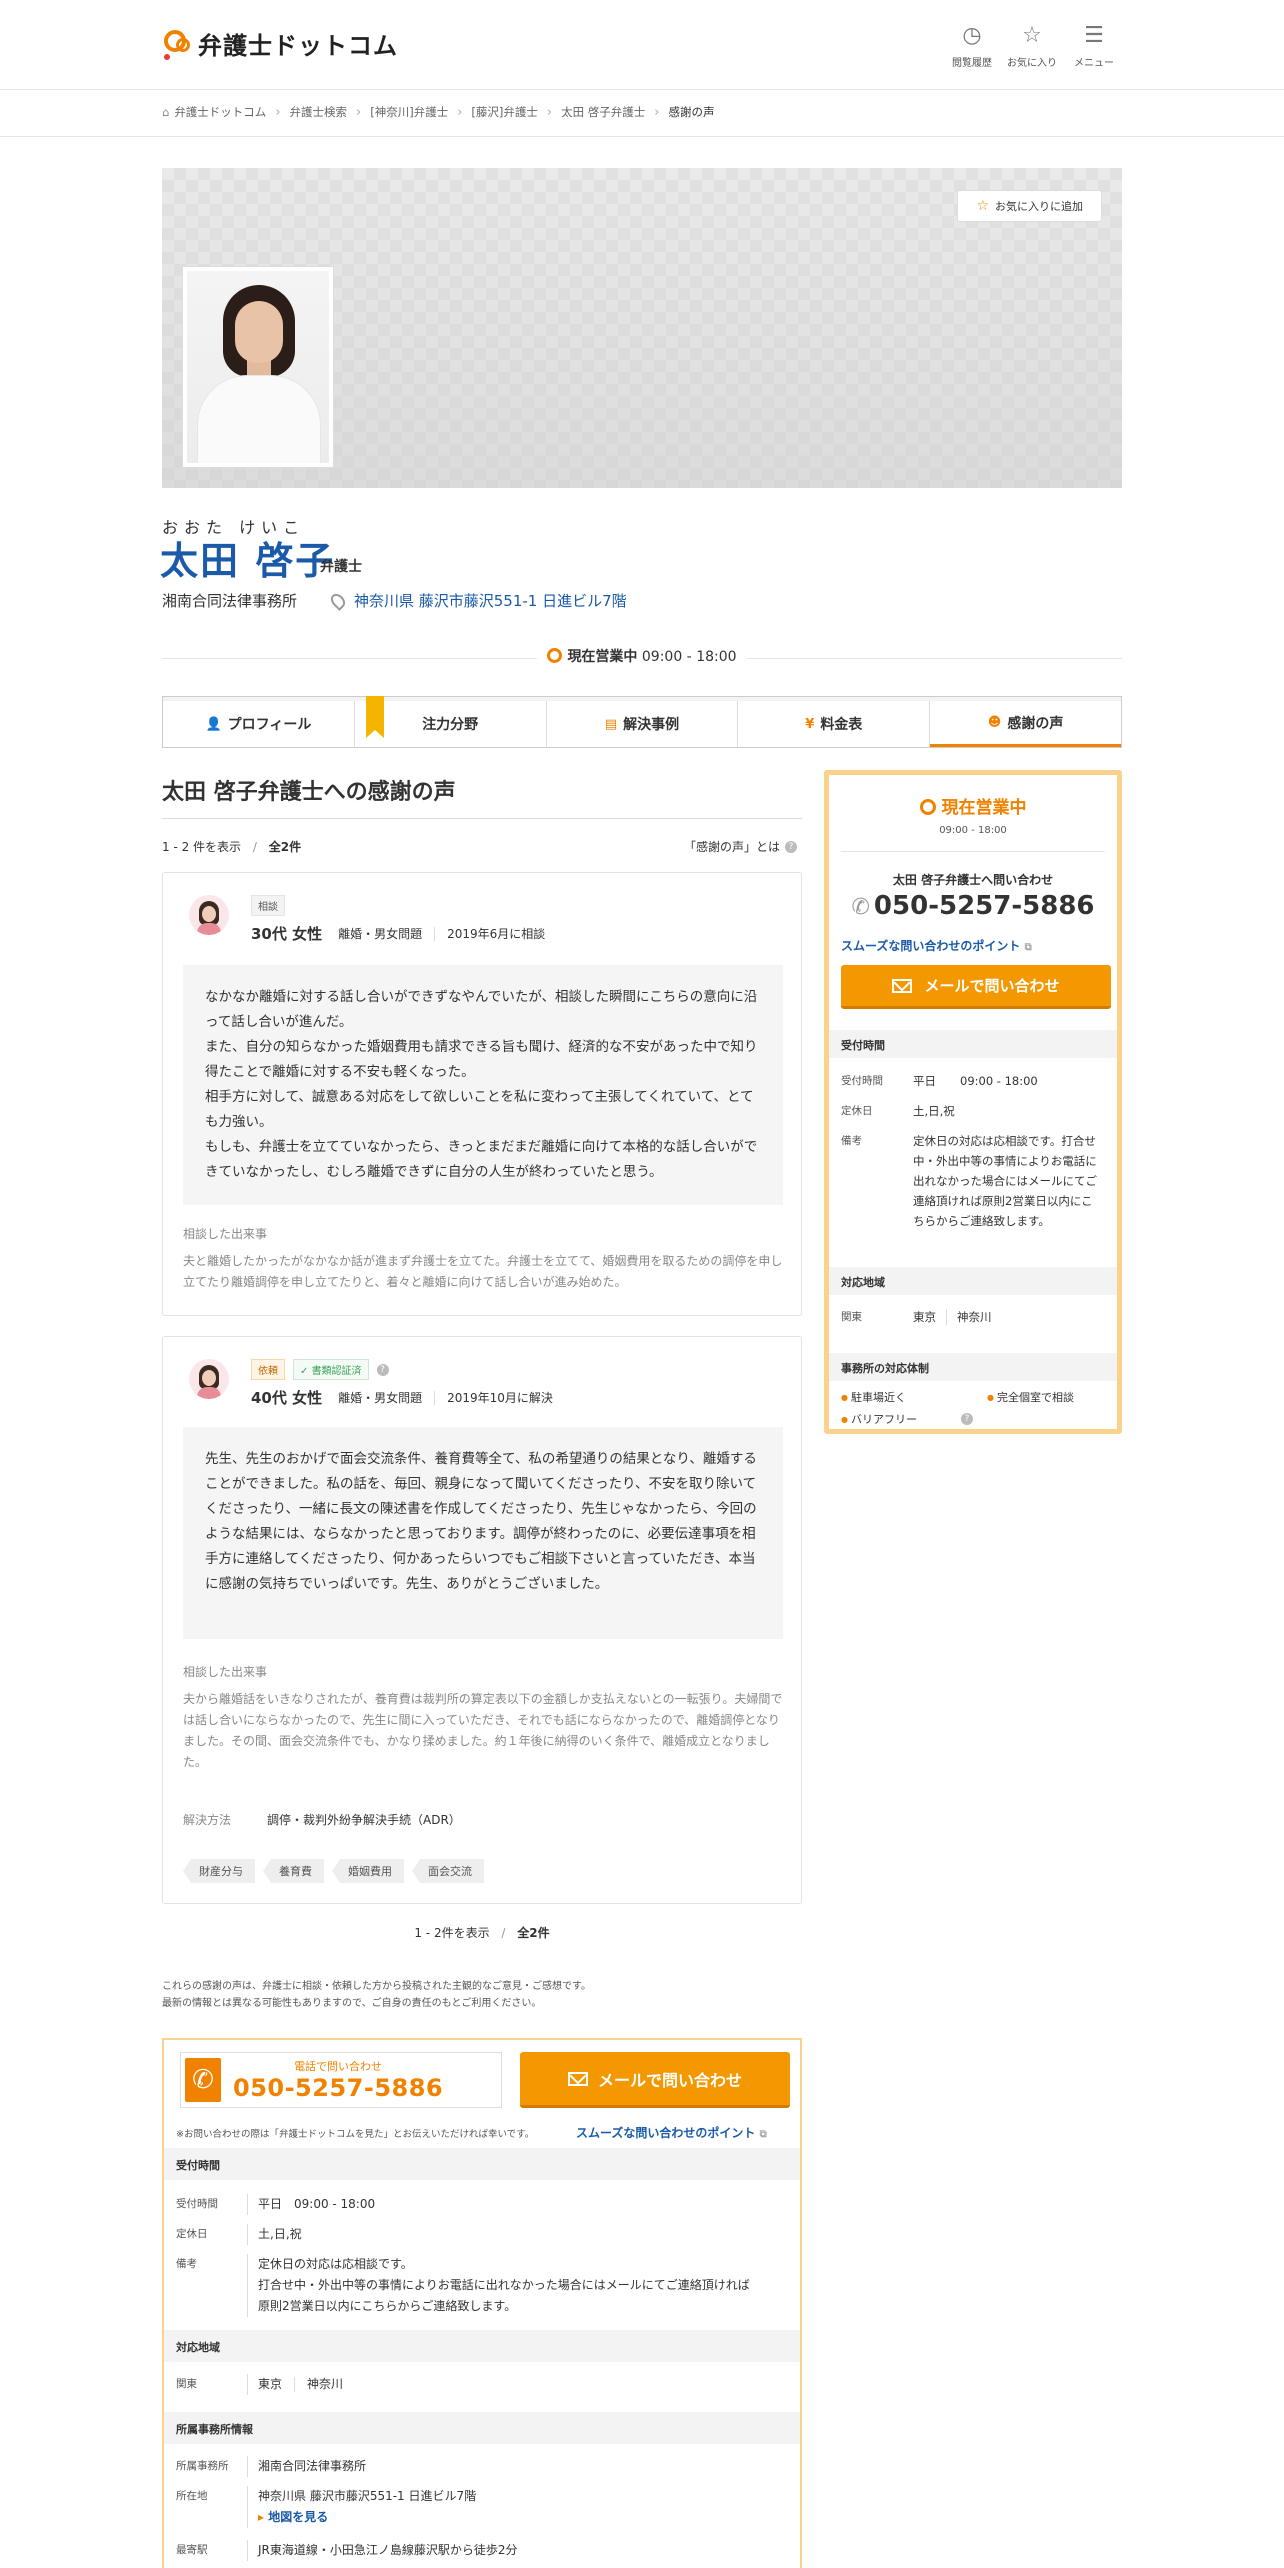 The image size is (1284, 2568). I want to click on row-key: 最寄駅, so click(212, 2550).